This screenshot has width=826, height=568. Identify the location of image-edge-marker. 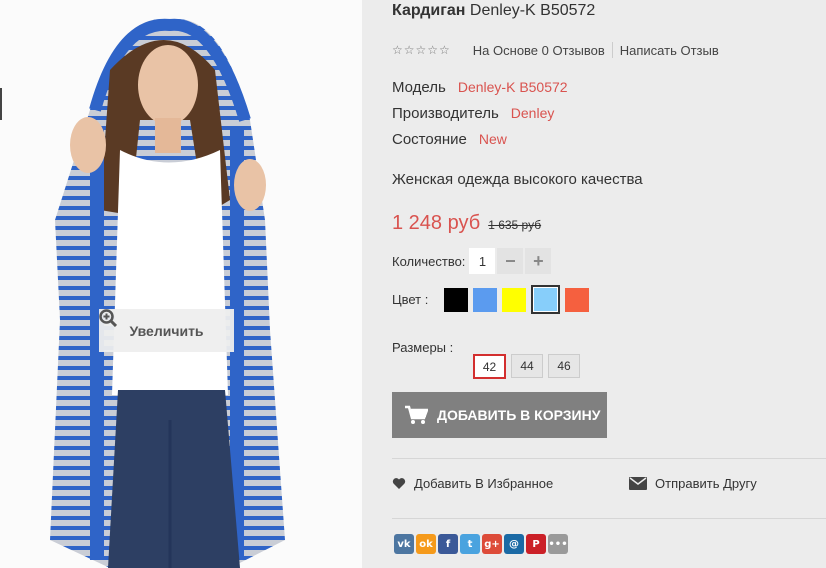
(1, 104).